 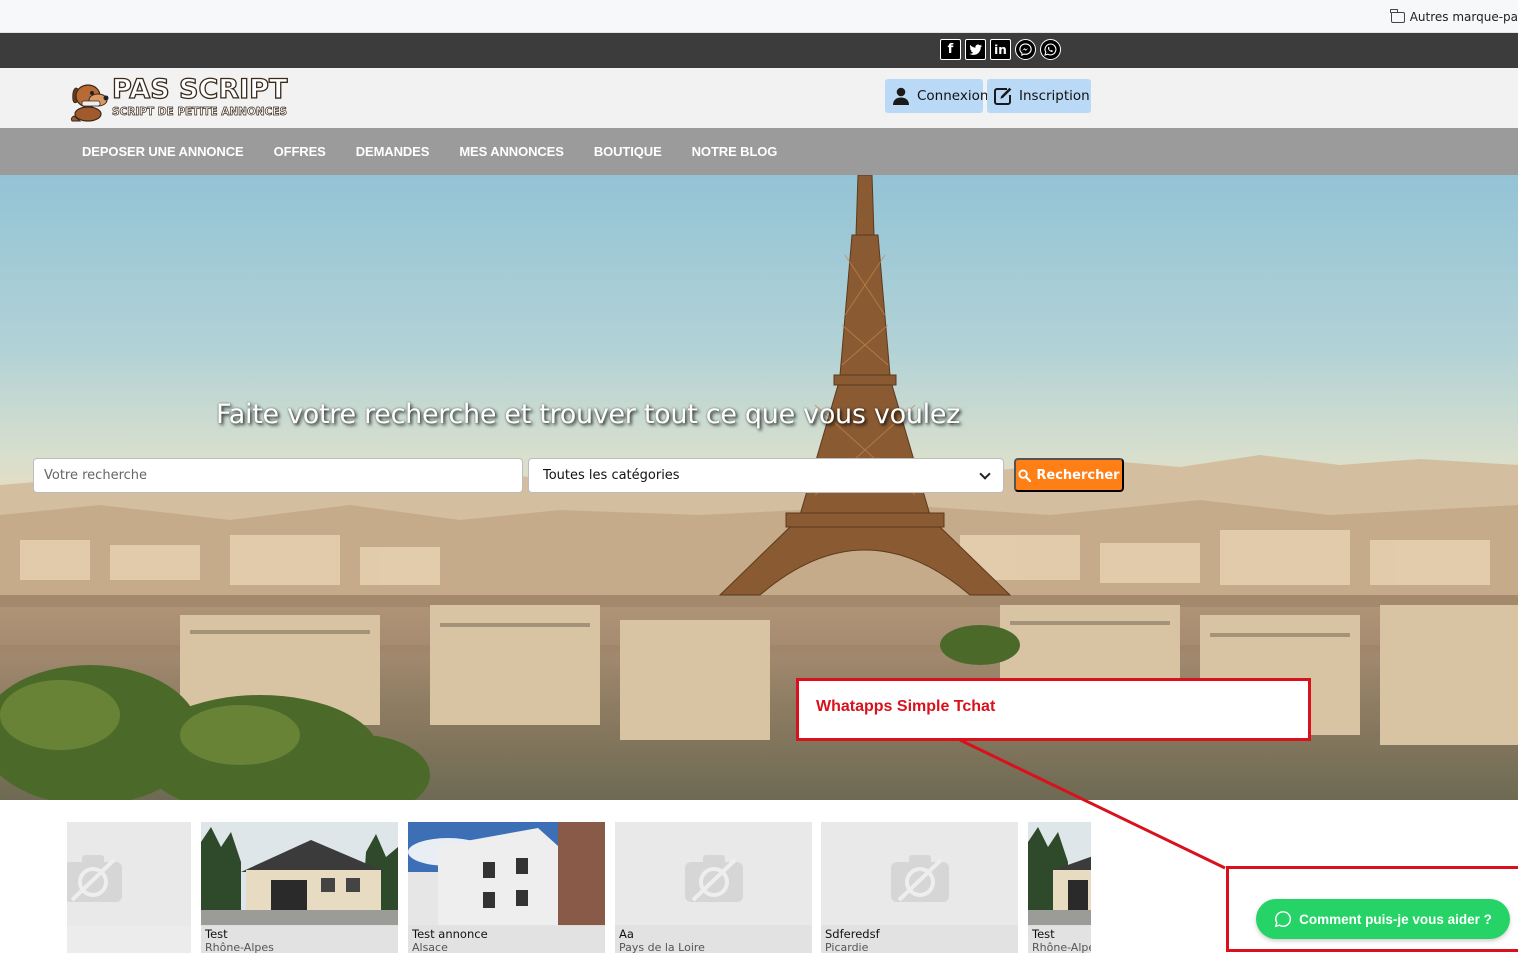 What do you see at coordinates (1025, 49) in the screenshot?
I see `messenger-icon` at bounding box center [1025, 49].